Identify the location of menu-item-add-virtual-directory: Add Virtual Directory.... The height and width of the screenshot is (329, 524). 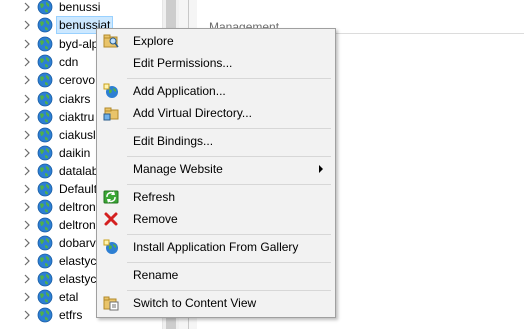
(216, 113).